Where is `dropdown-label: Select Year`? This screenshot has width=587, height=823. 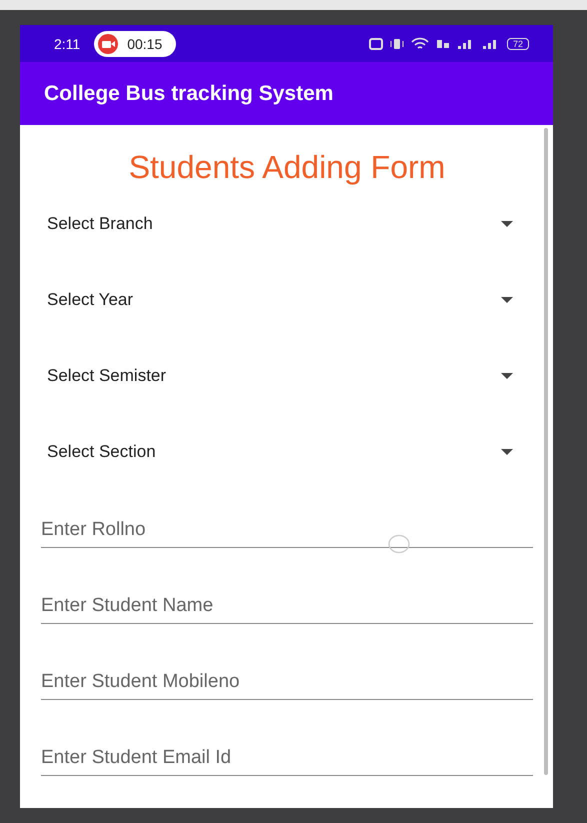
dropdown-label: Select Year is located at coordinates (90, 300).